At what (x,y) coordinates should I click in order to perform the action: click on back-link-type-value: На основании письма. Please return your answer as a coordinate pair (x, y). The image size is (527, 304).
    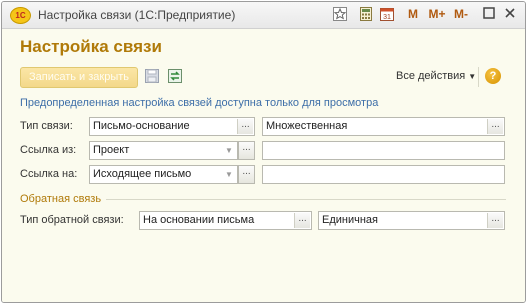
    Looking at the image, I should click on (199, 220).